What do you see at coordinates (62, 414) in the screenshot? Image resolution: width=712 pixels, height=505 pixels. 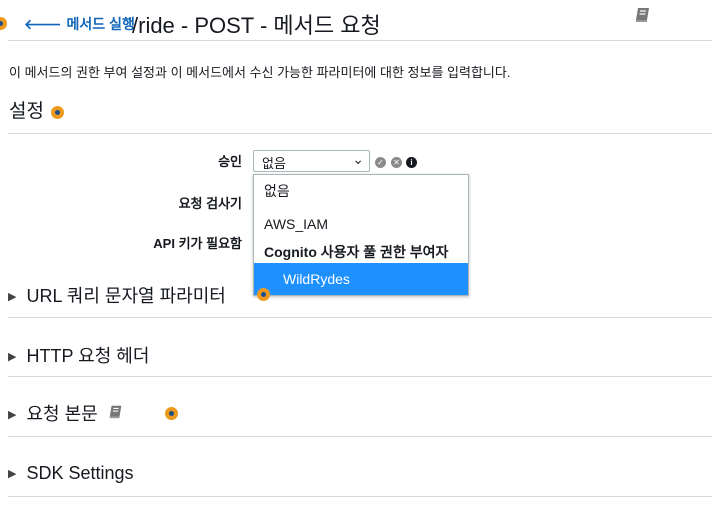 I see `section-label: 요청 본문` at bounding box center [62, 414].